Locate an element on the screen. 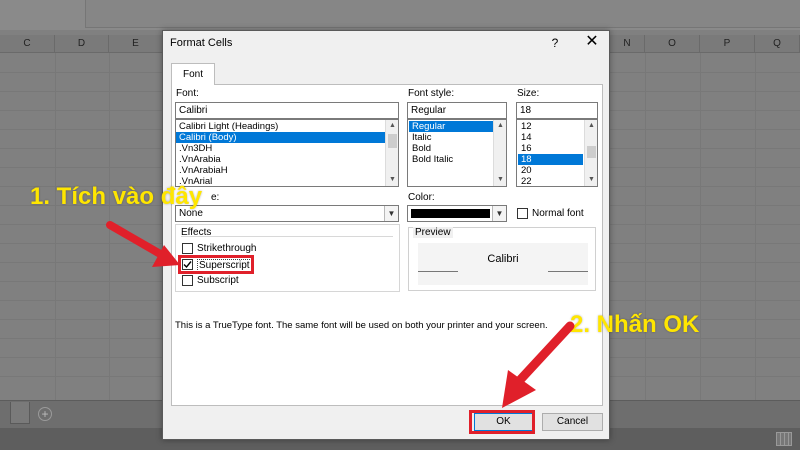  size-list-item: 12 is located at coordinates (550, 126).